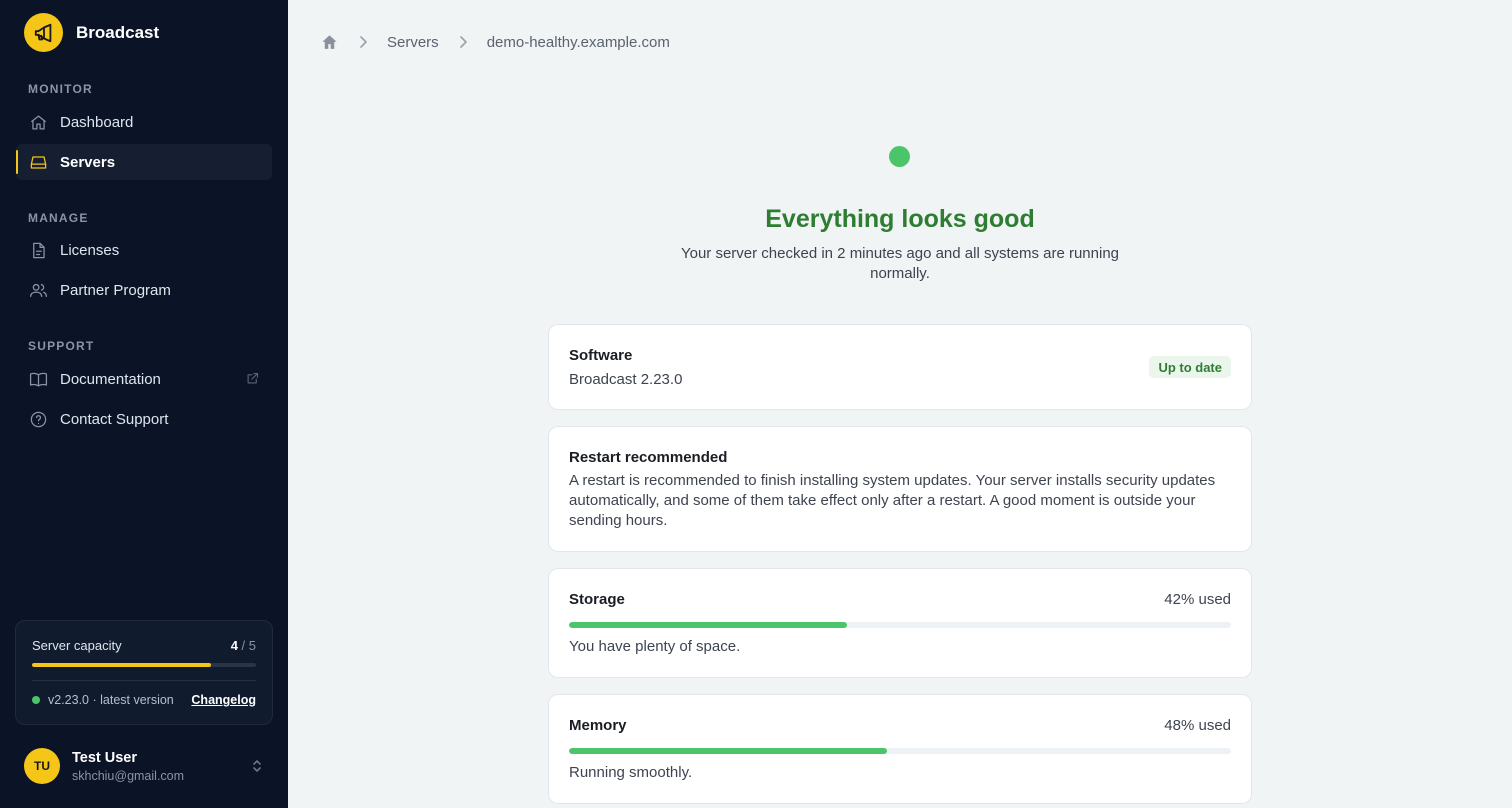 This screenshot has width=1512, height=808. Describe the element at coordinates (900, 367) in the screenshot. I see `software-card: Software Broadcast 2.23.0 Up to date` at that location.